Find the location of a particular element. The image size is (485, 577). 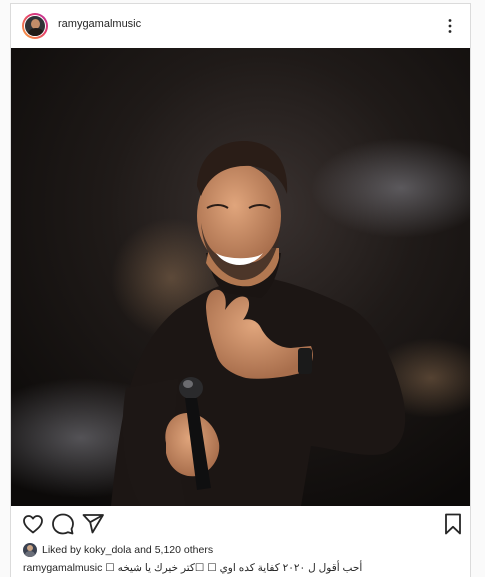

liker-username: koky_dola is located at coordinates (107, 550).